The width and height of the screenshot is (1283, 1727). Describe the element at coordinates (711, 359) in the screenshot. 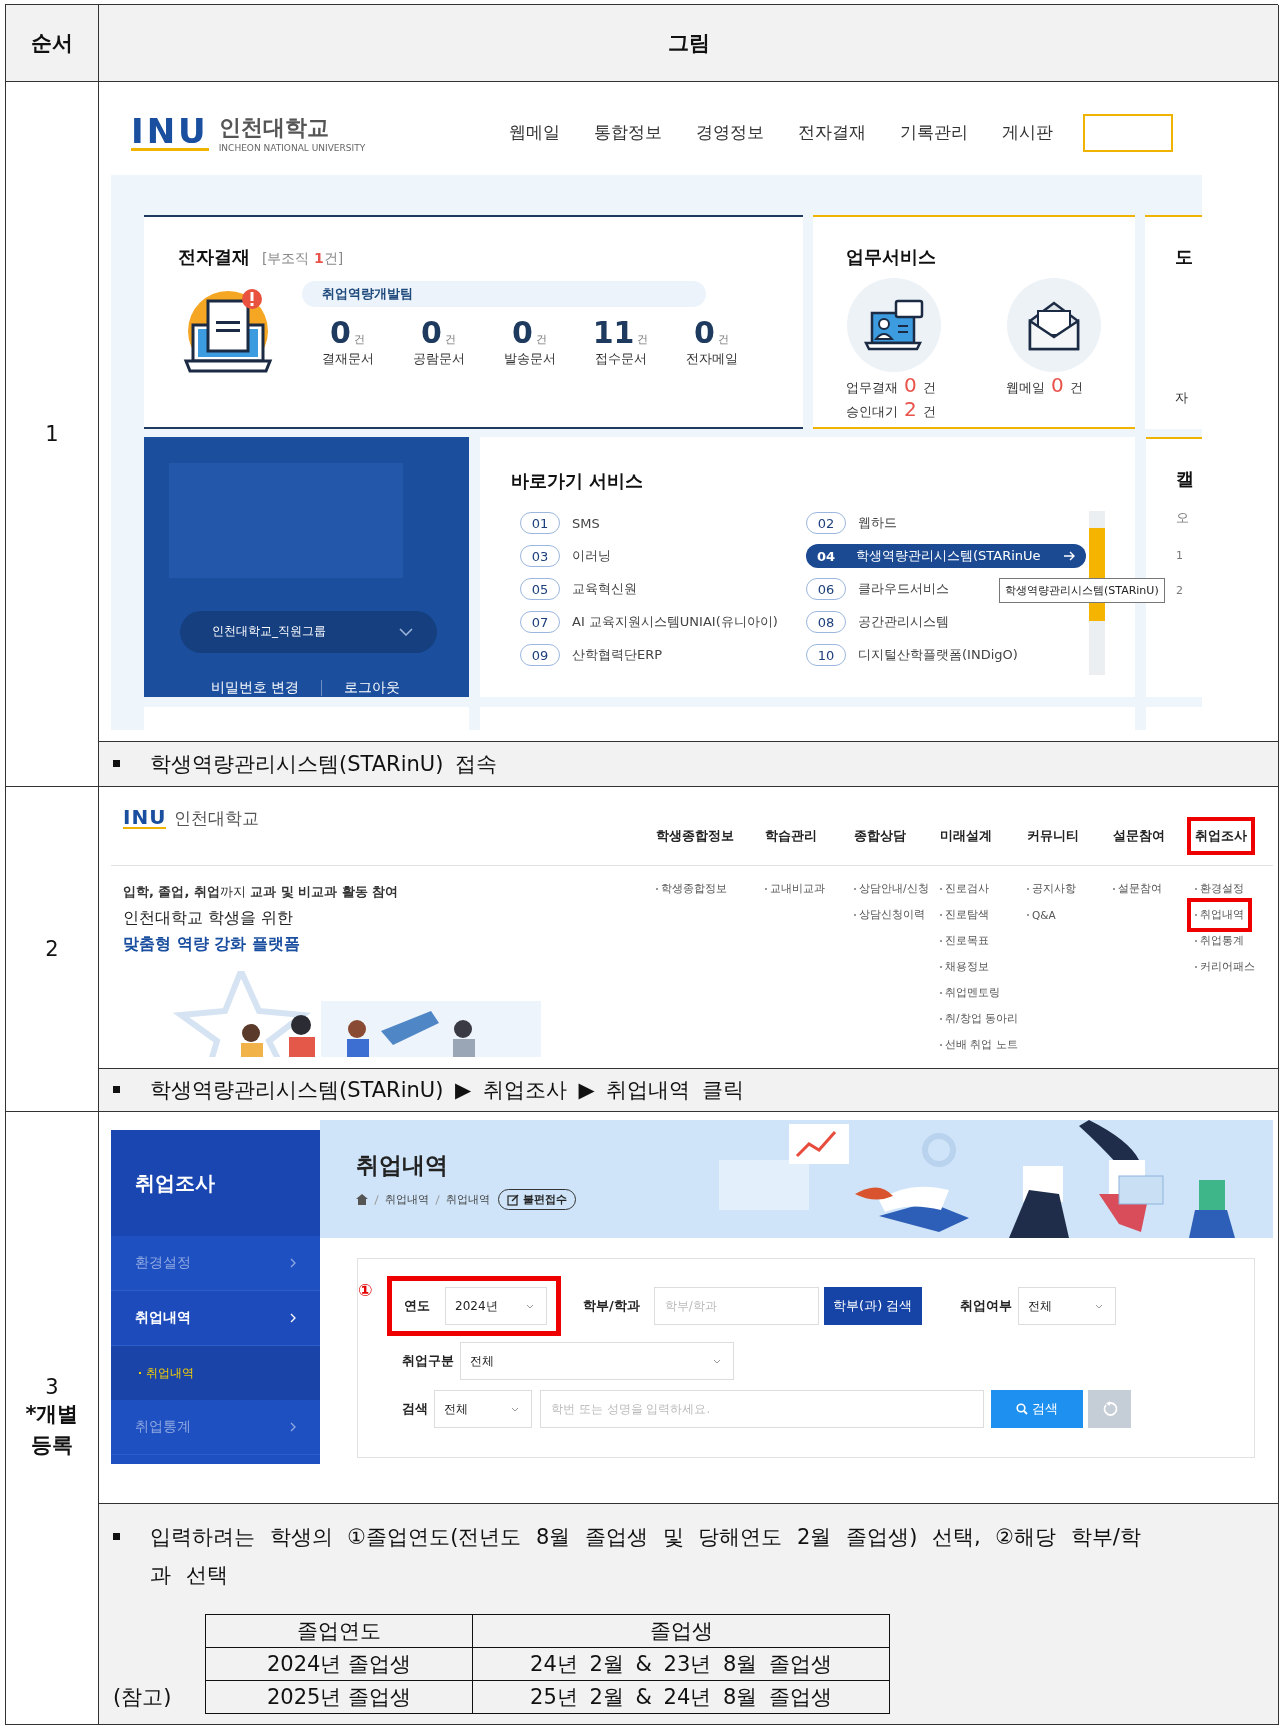

I see `count-label: 전자메일` at that location.